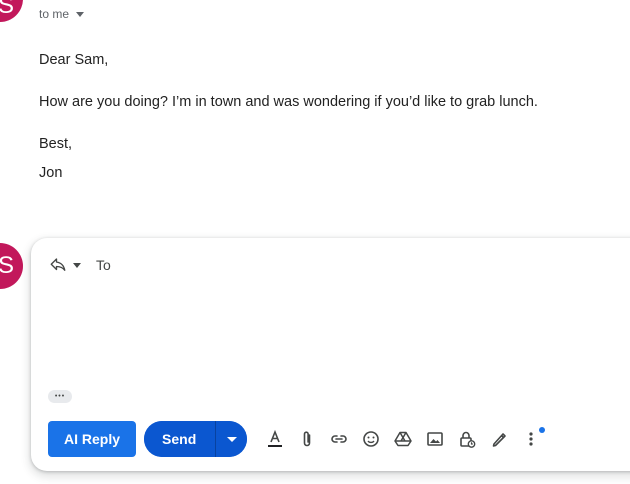 The image size is (630, 484). Describe the element at coordinates (275, 439) in the screenshot. I see `text-format-icon` at that location.